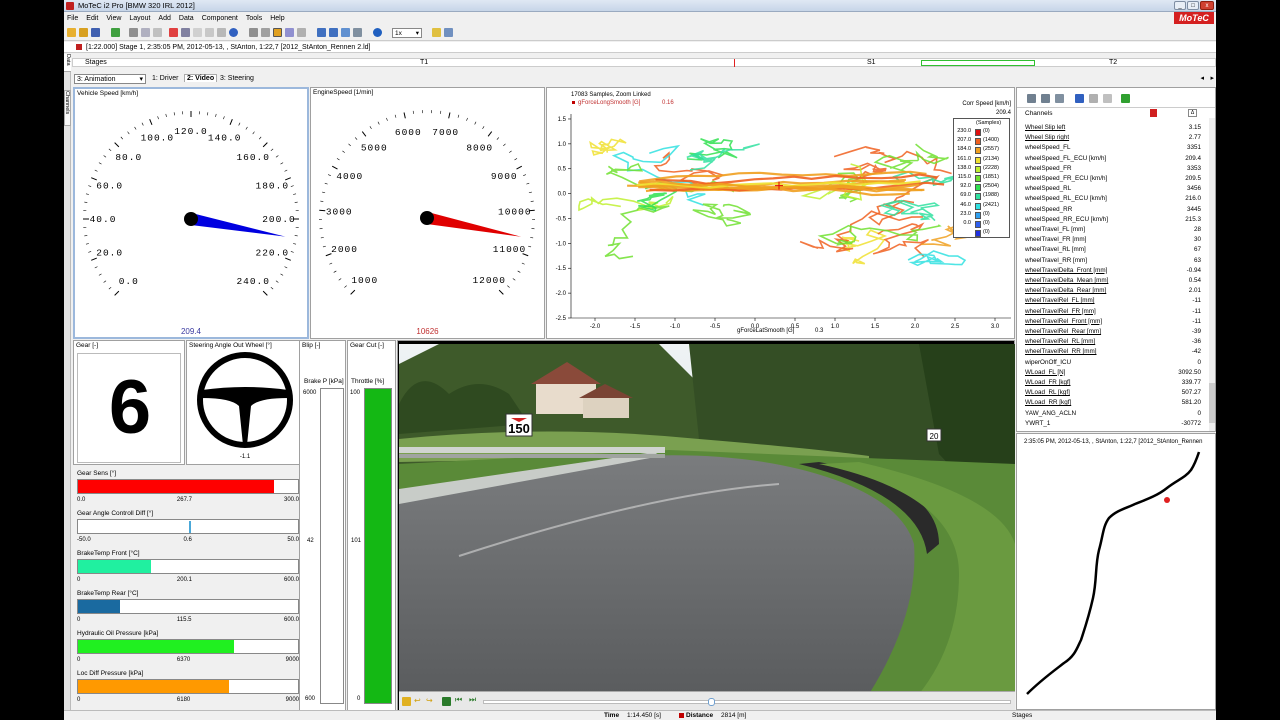 The width and height of the screenshot is (1280, 720). I want to click on worksheet-selector: 3: Animation ▾, so click(110, 79).